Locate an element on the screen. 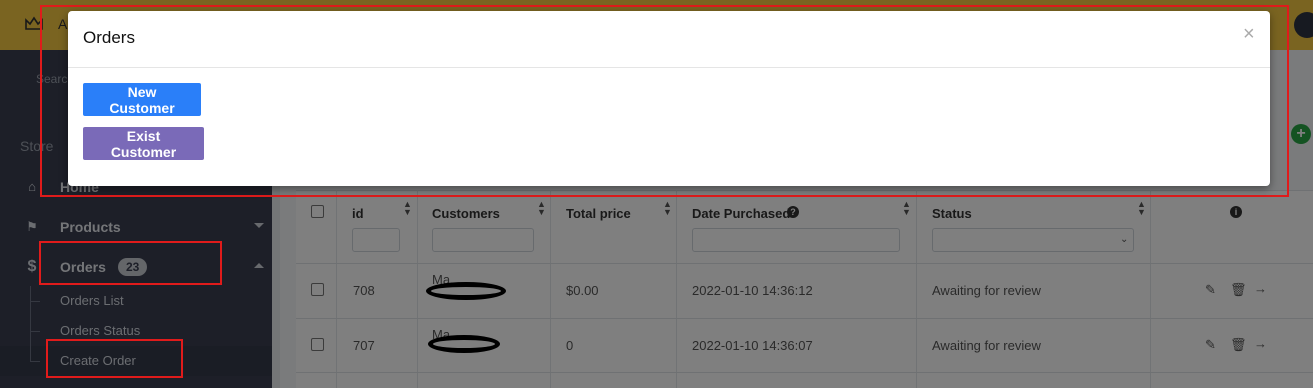  modal-title: Orders is located at coordinates (109, 37).